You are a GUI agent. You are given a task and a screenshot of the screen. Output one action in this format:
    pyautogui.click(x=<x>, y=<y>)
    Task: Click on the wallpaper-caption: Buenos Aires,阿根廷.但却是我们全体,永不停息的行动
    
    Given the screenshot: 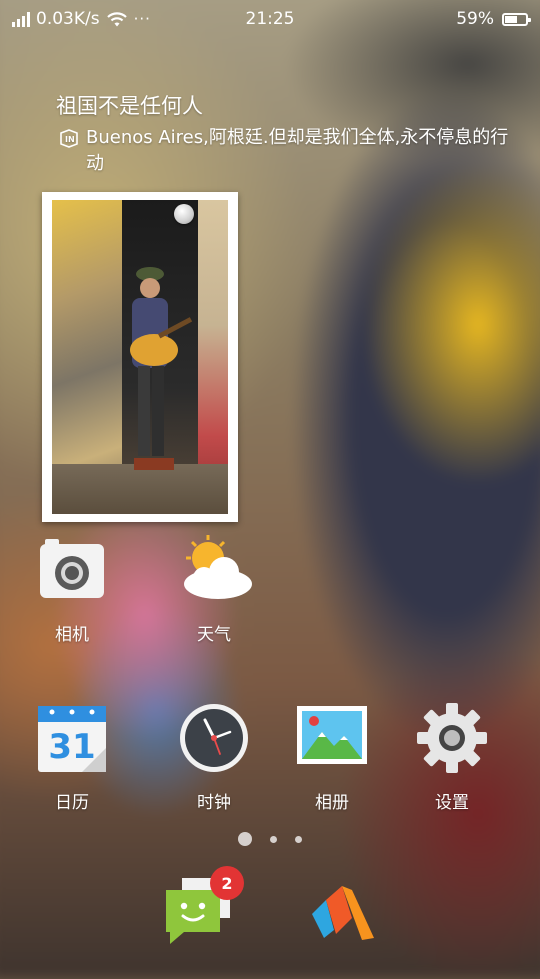 What is the action you would take?
    pyautogui.click(x=297, y=150)
    